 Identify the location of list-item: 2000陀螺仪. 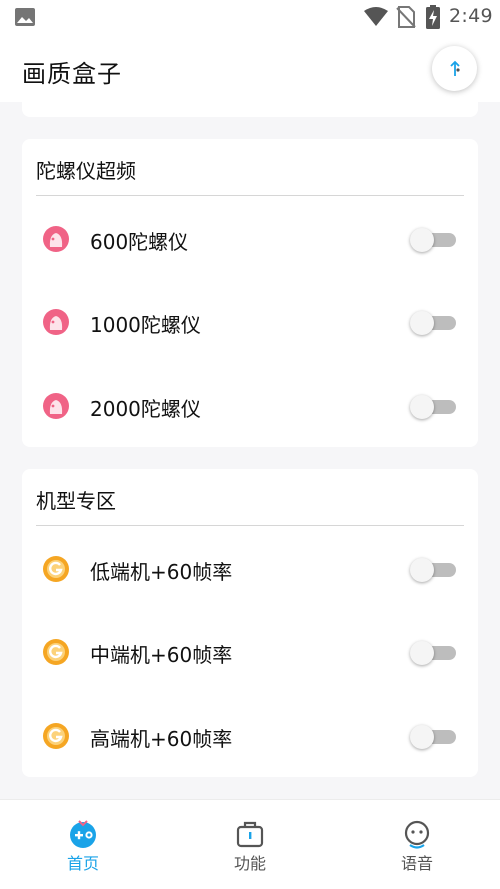
(250, 405).